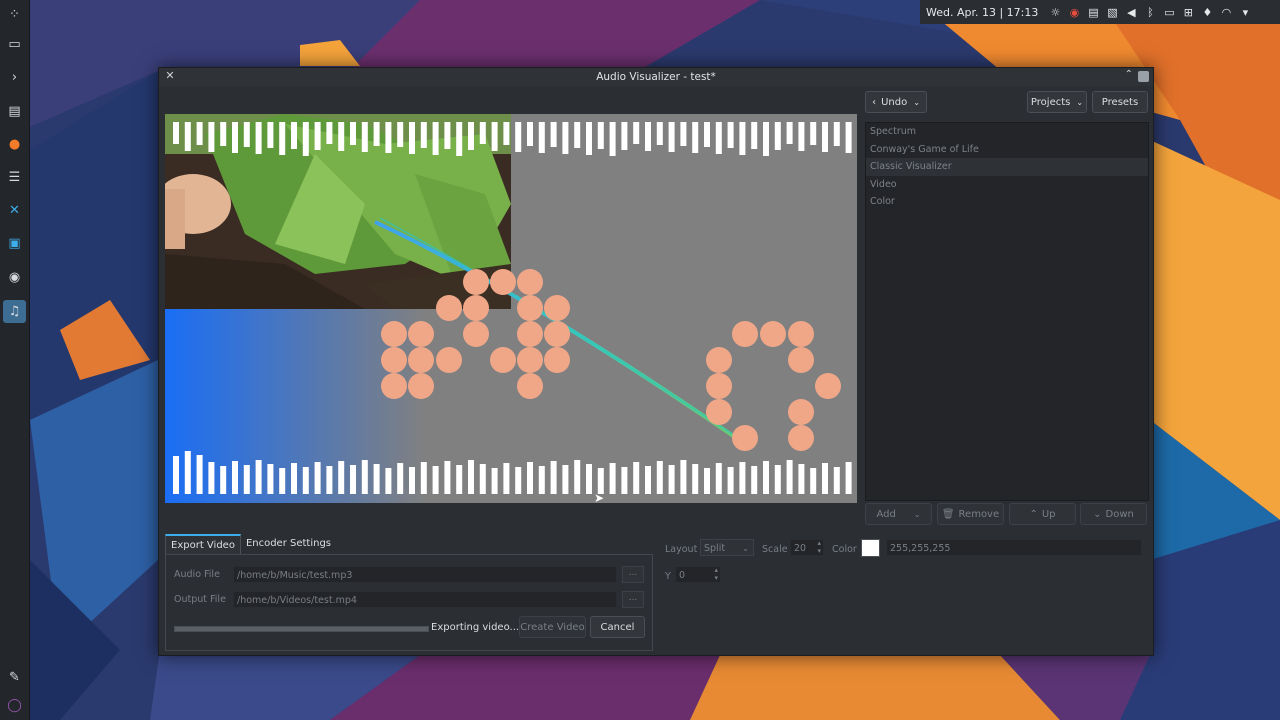 The width and height of the screenshot is (1280, 720). Describe the element at coordinates (775, 549) in the screenshot. I see `scale-label: Scale` at that location.